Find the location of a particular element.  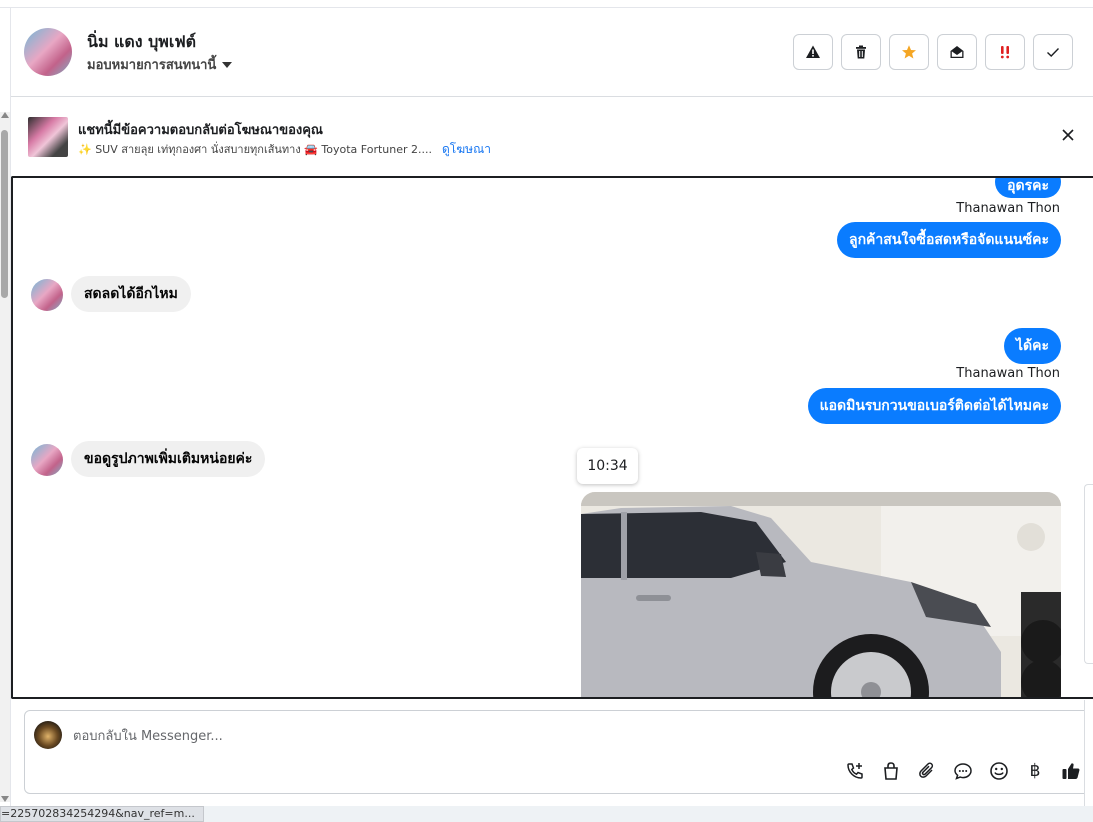

smiley-icon is located at coordinates (999, 771).